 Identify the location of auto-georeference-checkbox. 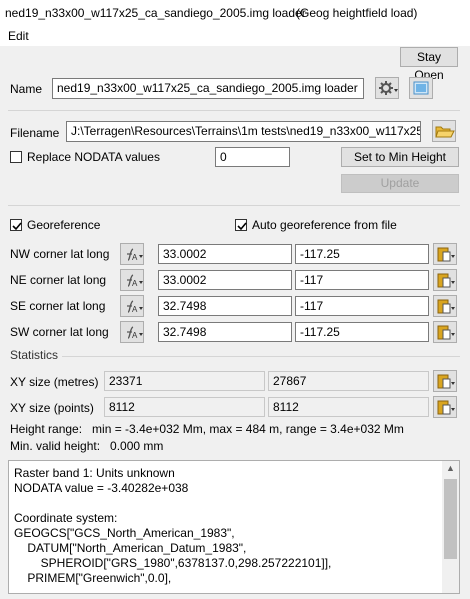
(241, 225).